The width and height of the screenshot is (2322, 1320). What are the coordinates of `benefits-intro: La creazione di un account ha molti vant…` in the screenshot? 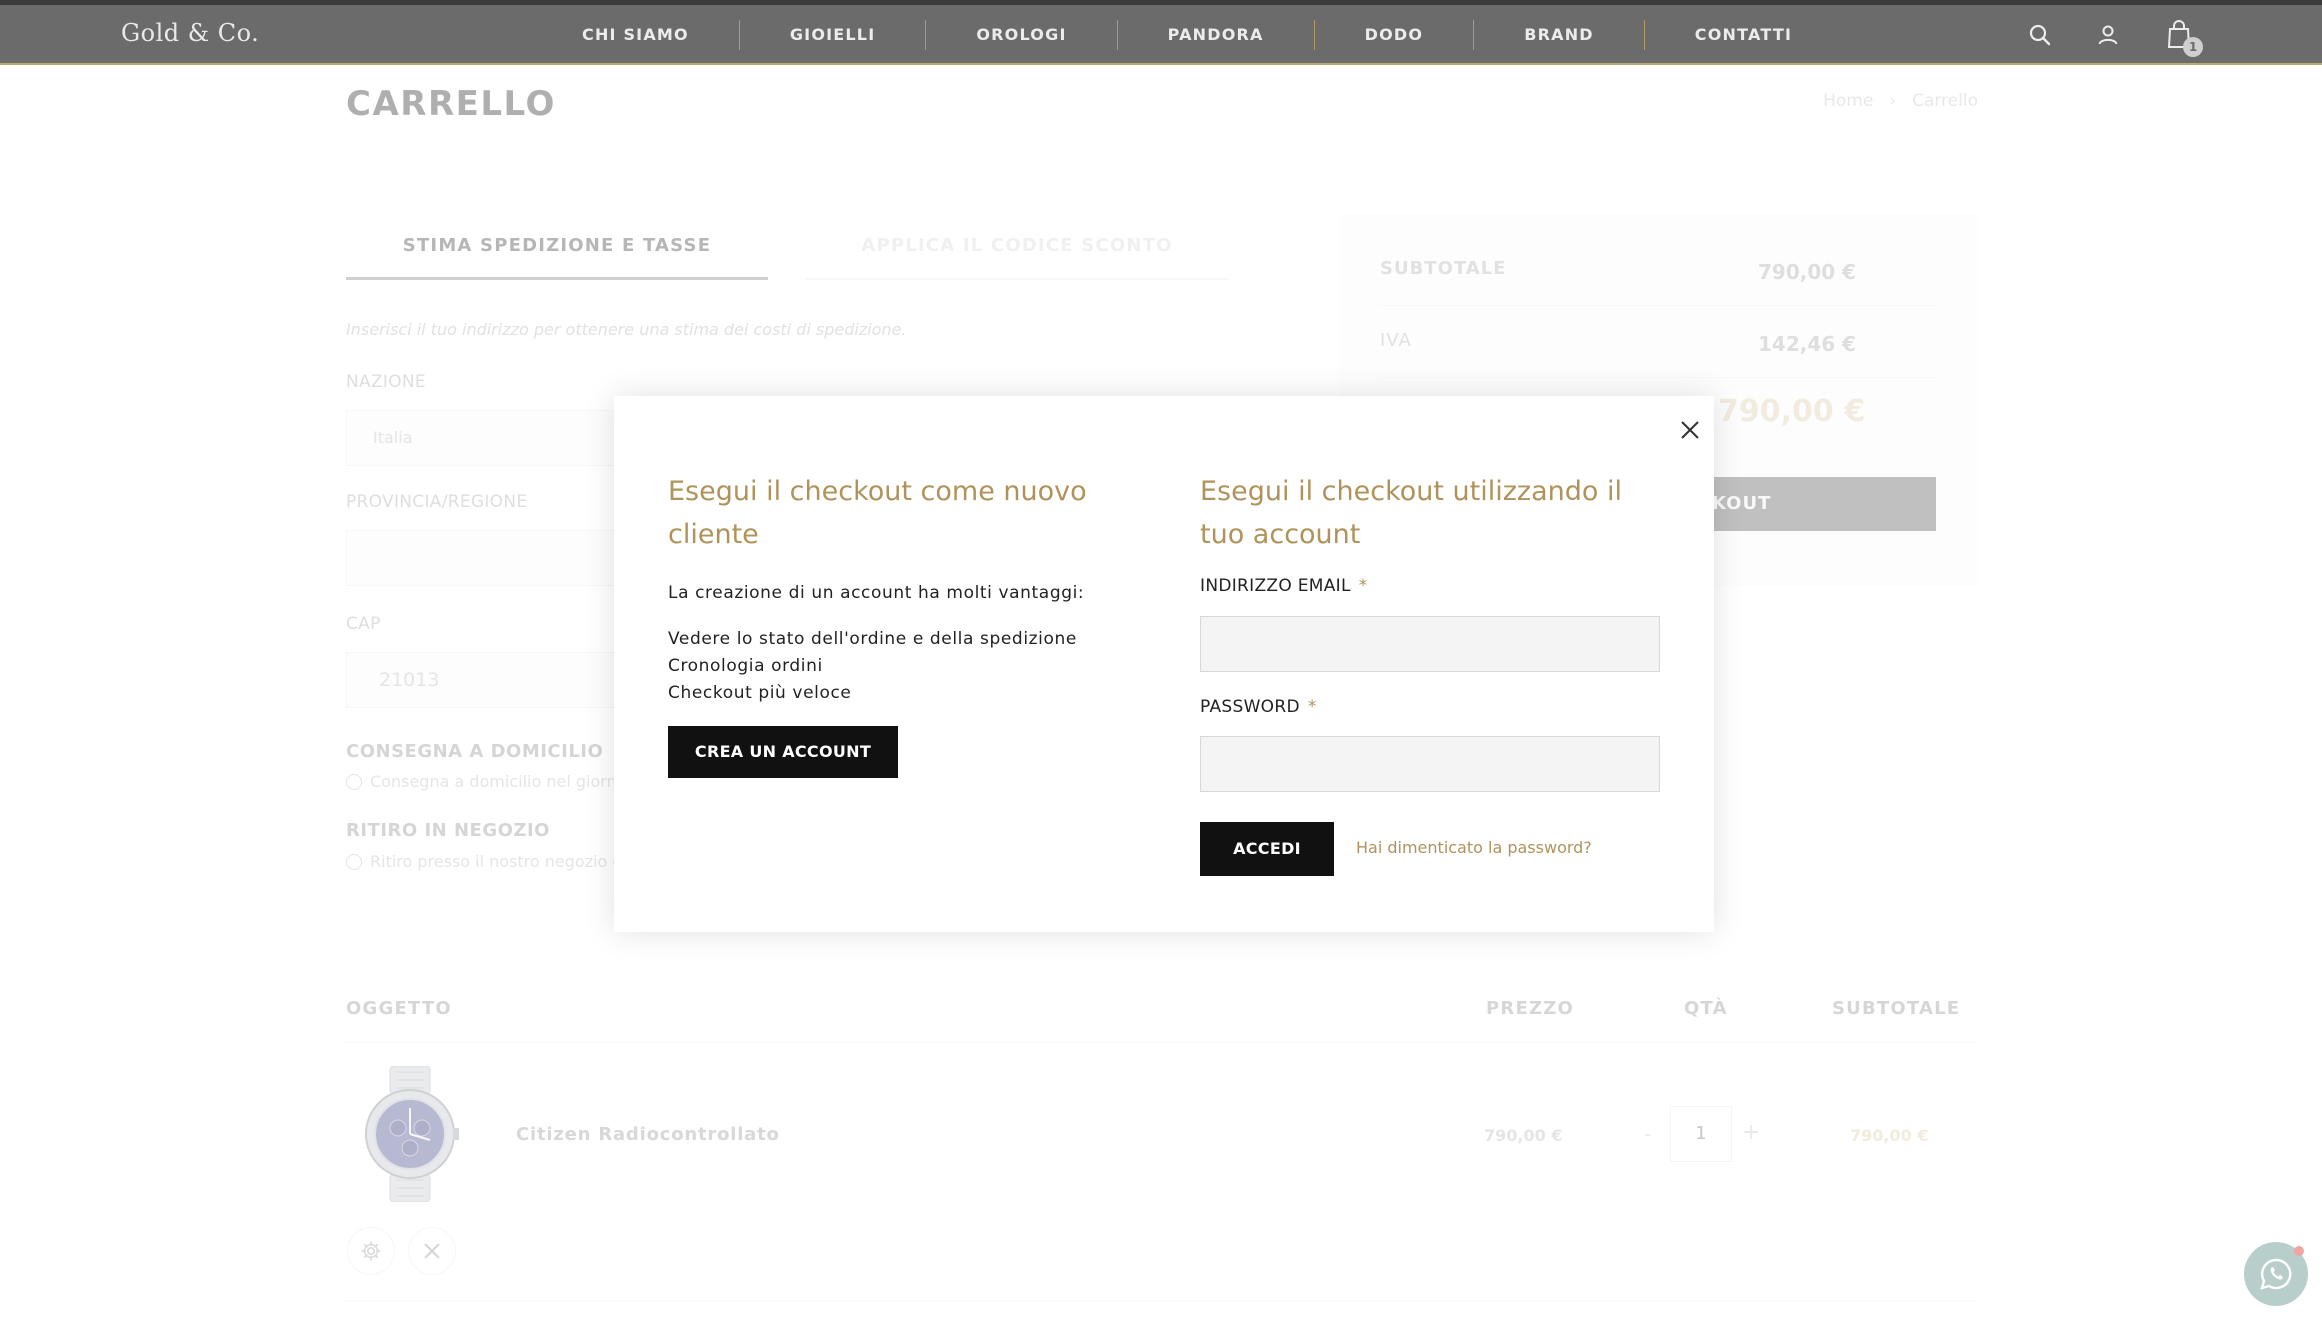 It's located at (876, 593).